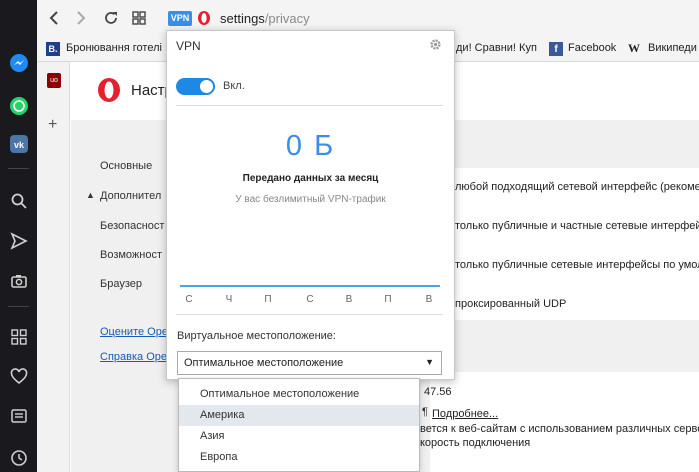 The width and height of the screenshot is (699, 472). Describe the element at coordinates (435, 46) in the screenshot. I see `gear-icon` at that location.